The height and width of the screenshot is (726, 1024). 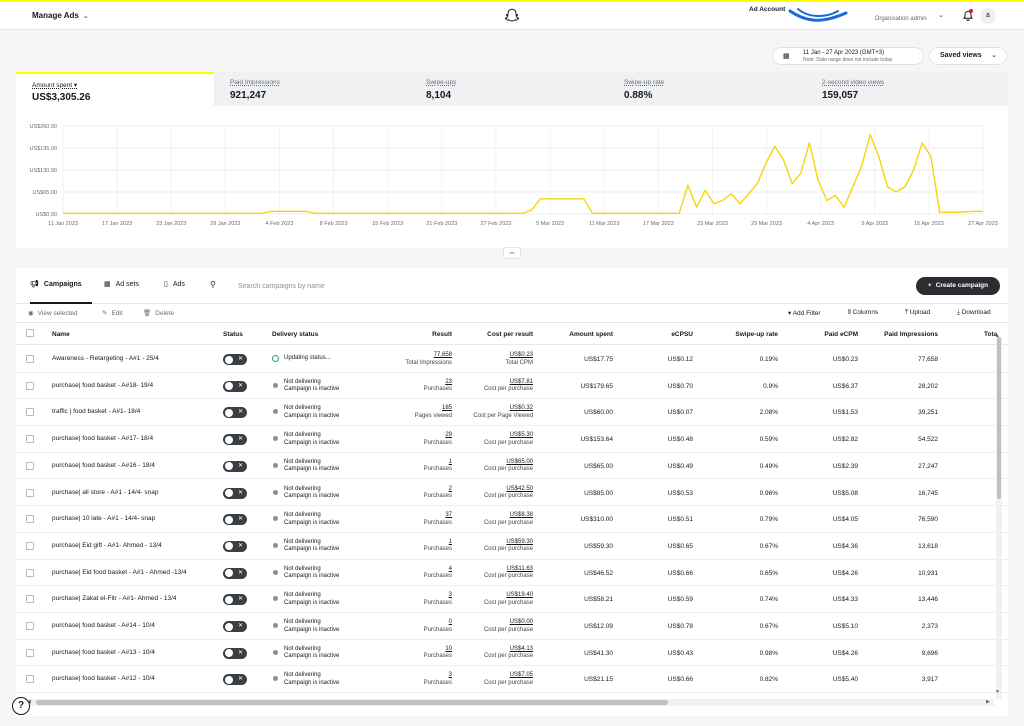 What do you see at coordinates (388, 286) in the screenshot?
I see `search-input` at bounding box center [388, 286].